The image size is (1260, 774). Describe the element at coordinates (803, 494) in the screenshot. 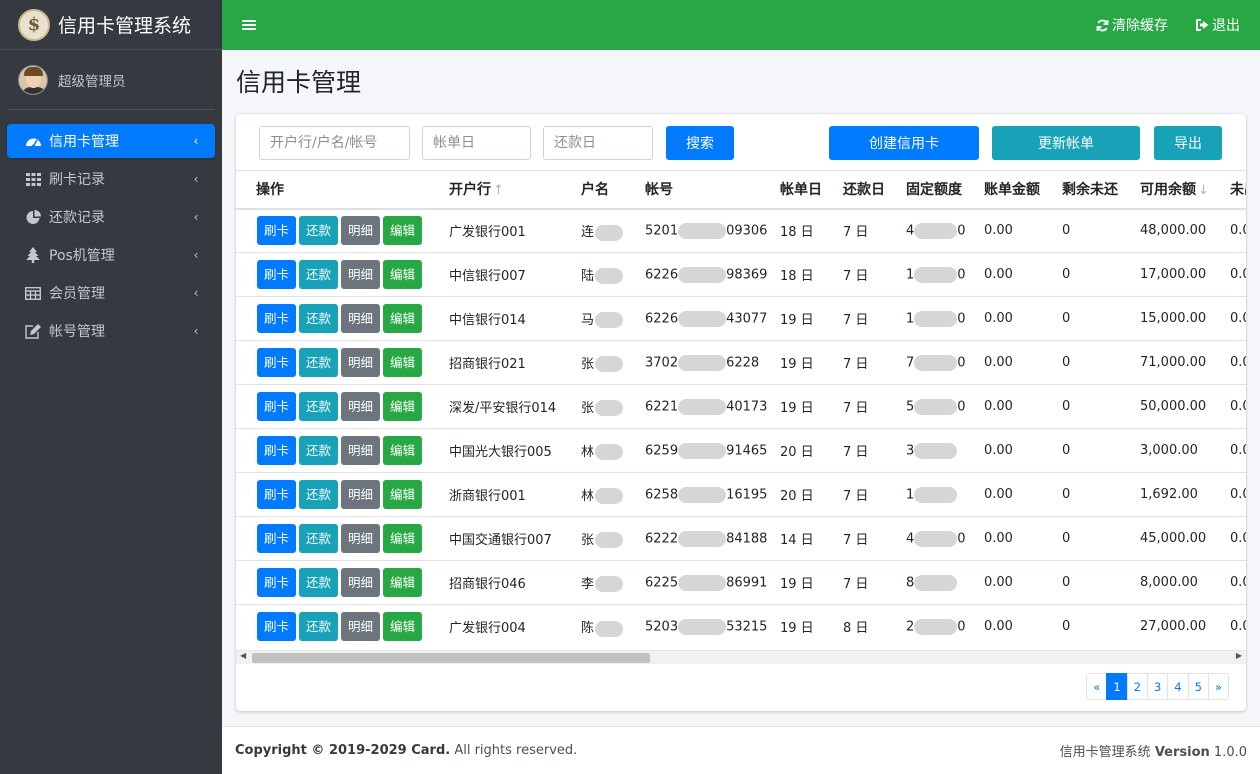

I see `cell-bill-day: 20 日` at that location.